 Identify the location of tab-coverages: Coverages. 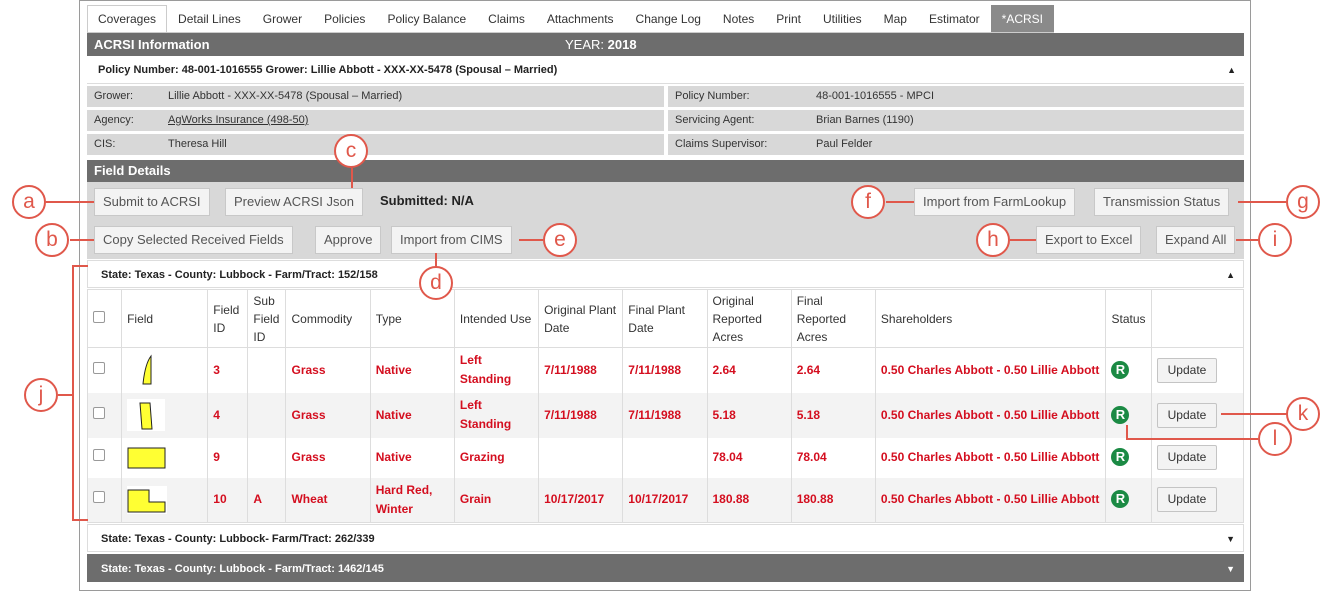
(127, 18).